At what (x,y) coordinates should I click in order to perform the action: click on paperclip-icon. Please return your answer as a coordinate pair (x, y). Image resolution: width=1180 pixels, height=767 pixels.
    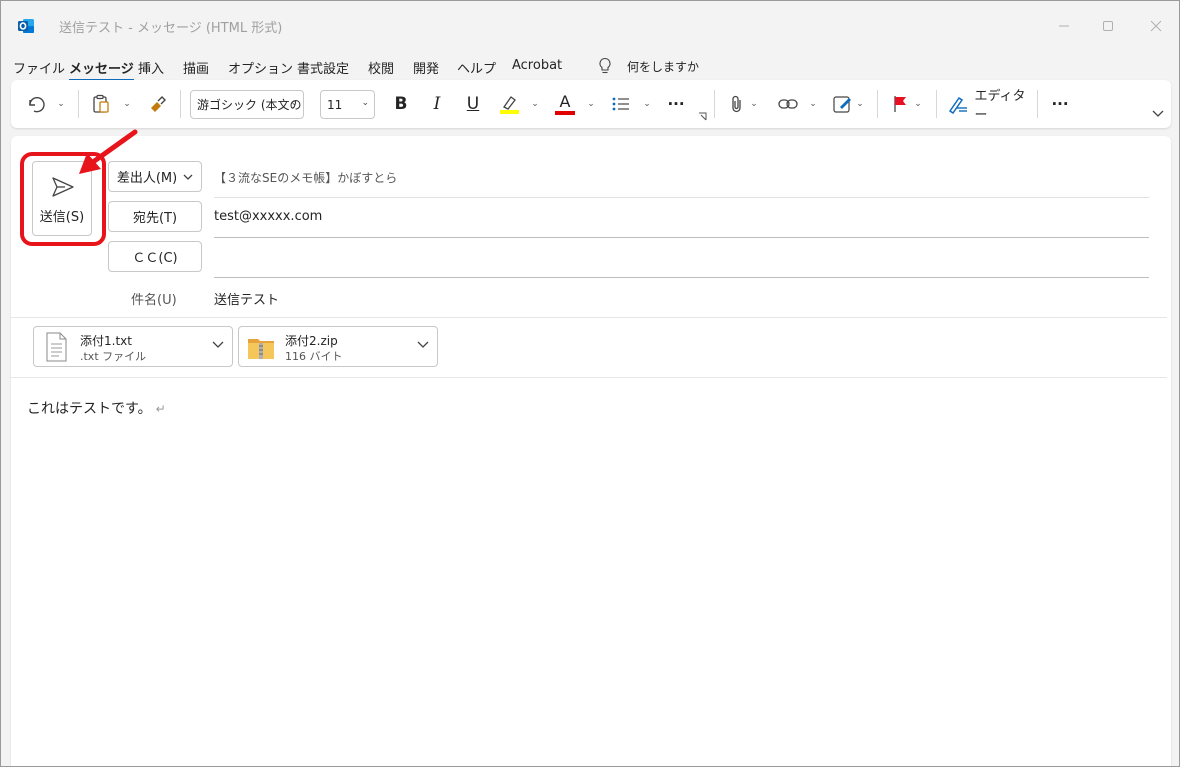
    Looking at the image, I should click on (736, 104).